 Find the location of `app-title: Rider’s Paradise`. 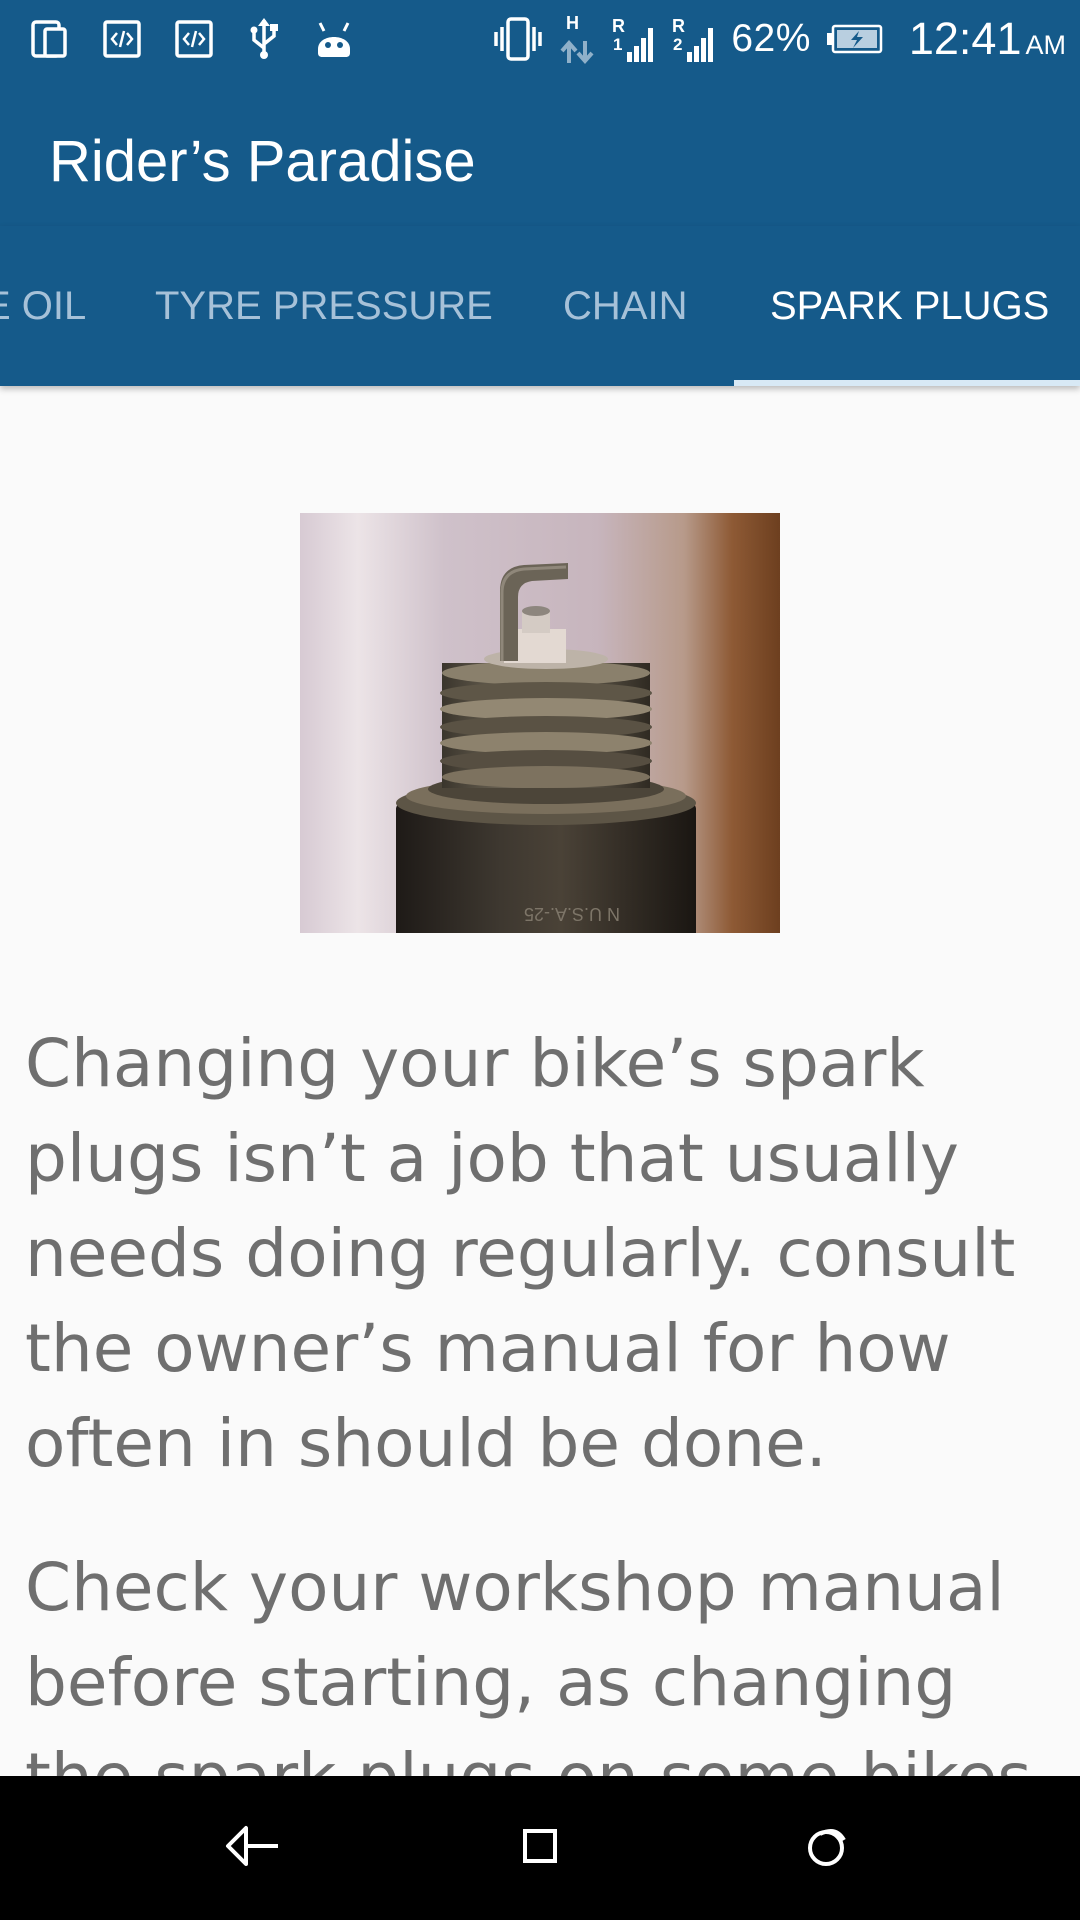

app-title: Rider’s Paradise is located at coordinates (262, 161).